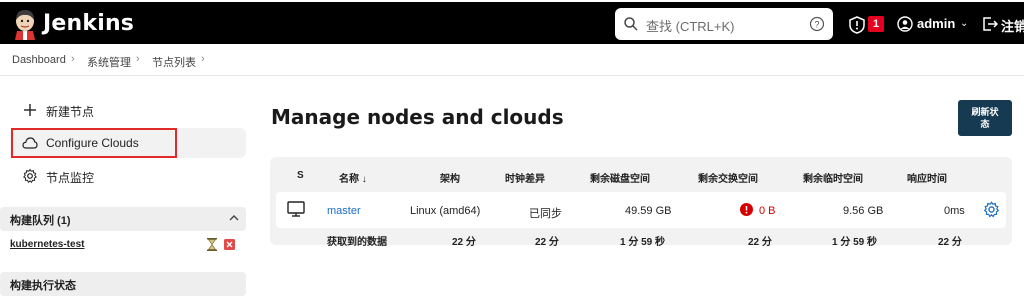 This screenshot has width=1024, height=296. I want to click on column-header-arch: 架构, so click(450, 177).